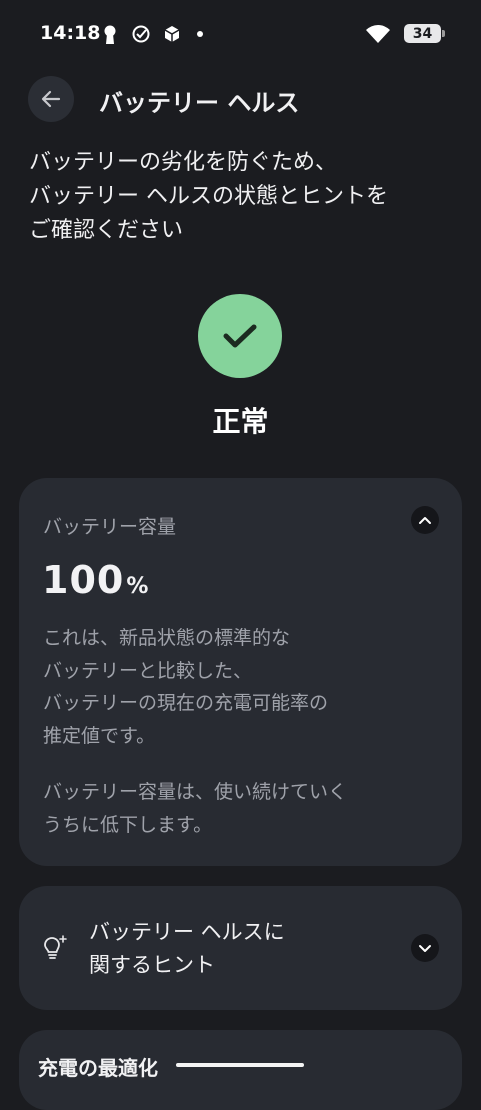 Image resolution: width=481 pixels, height=1110 pixels. I want to click on capacity-value: 100%, so click(95, 580).